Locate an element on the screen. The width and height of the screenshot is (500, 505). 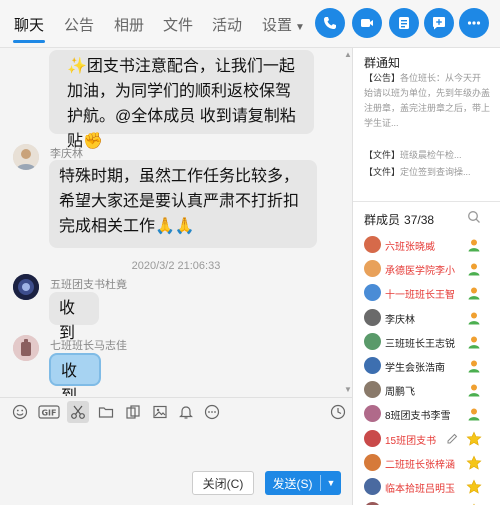
image-icon is located at coordinates (160, 412).